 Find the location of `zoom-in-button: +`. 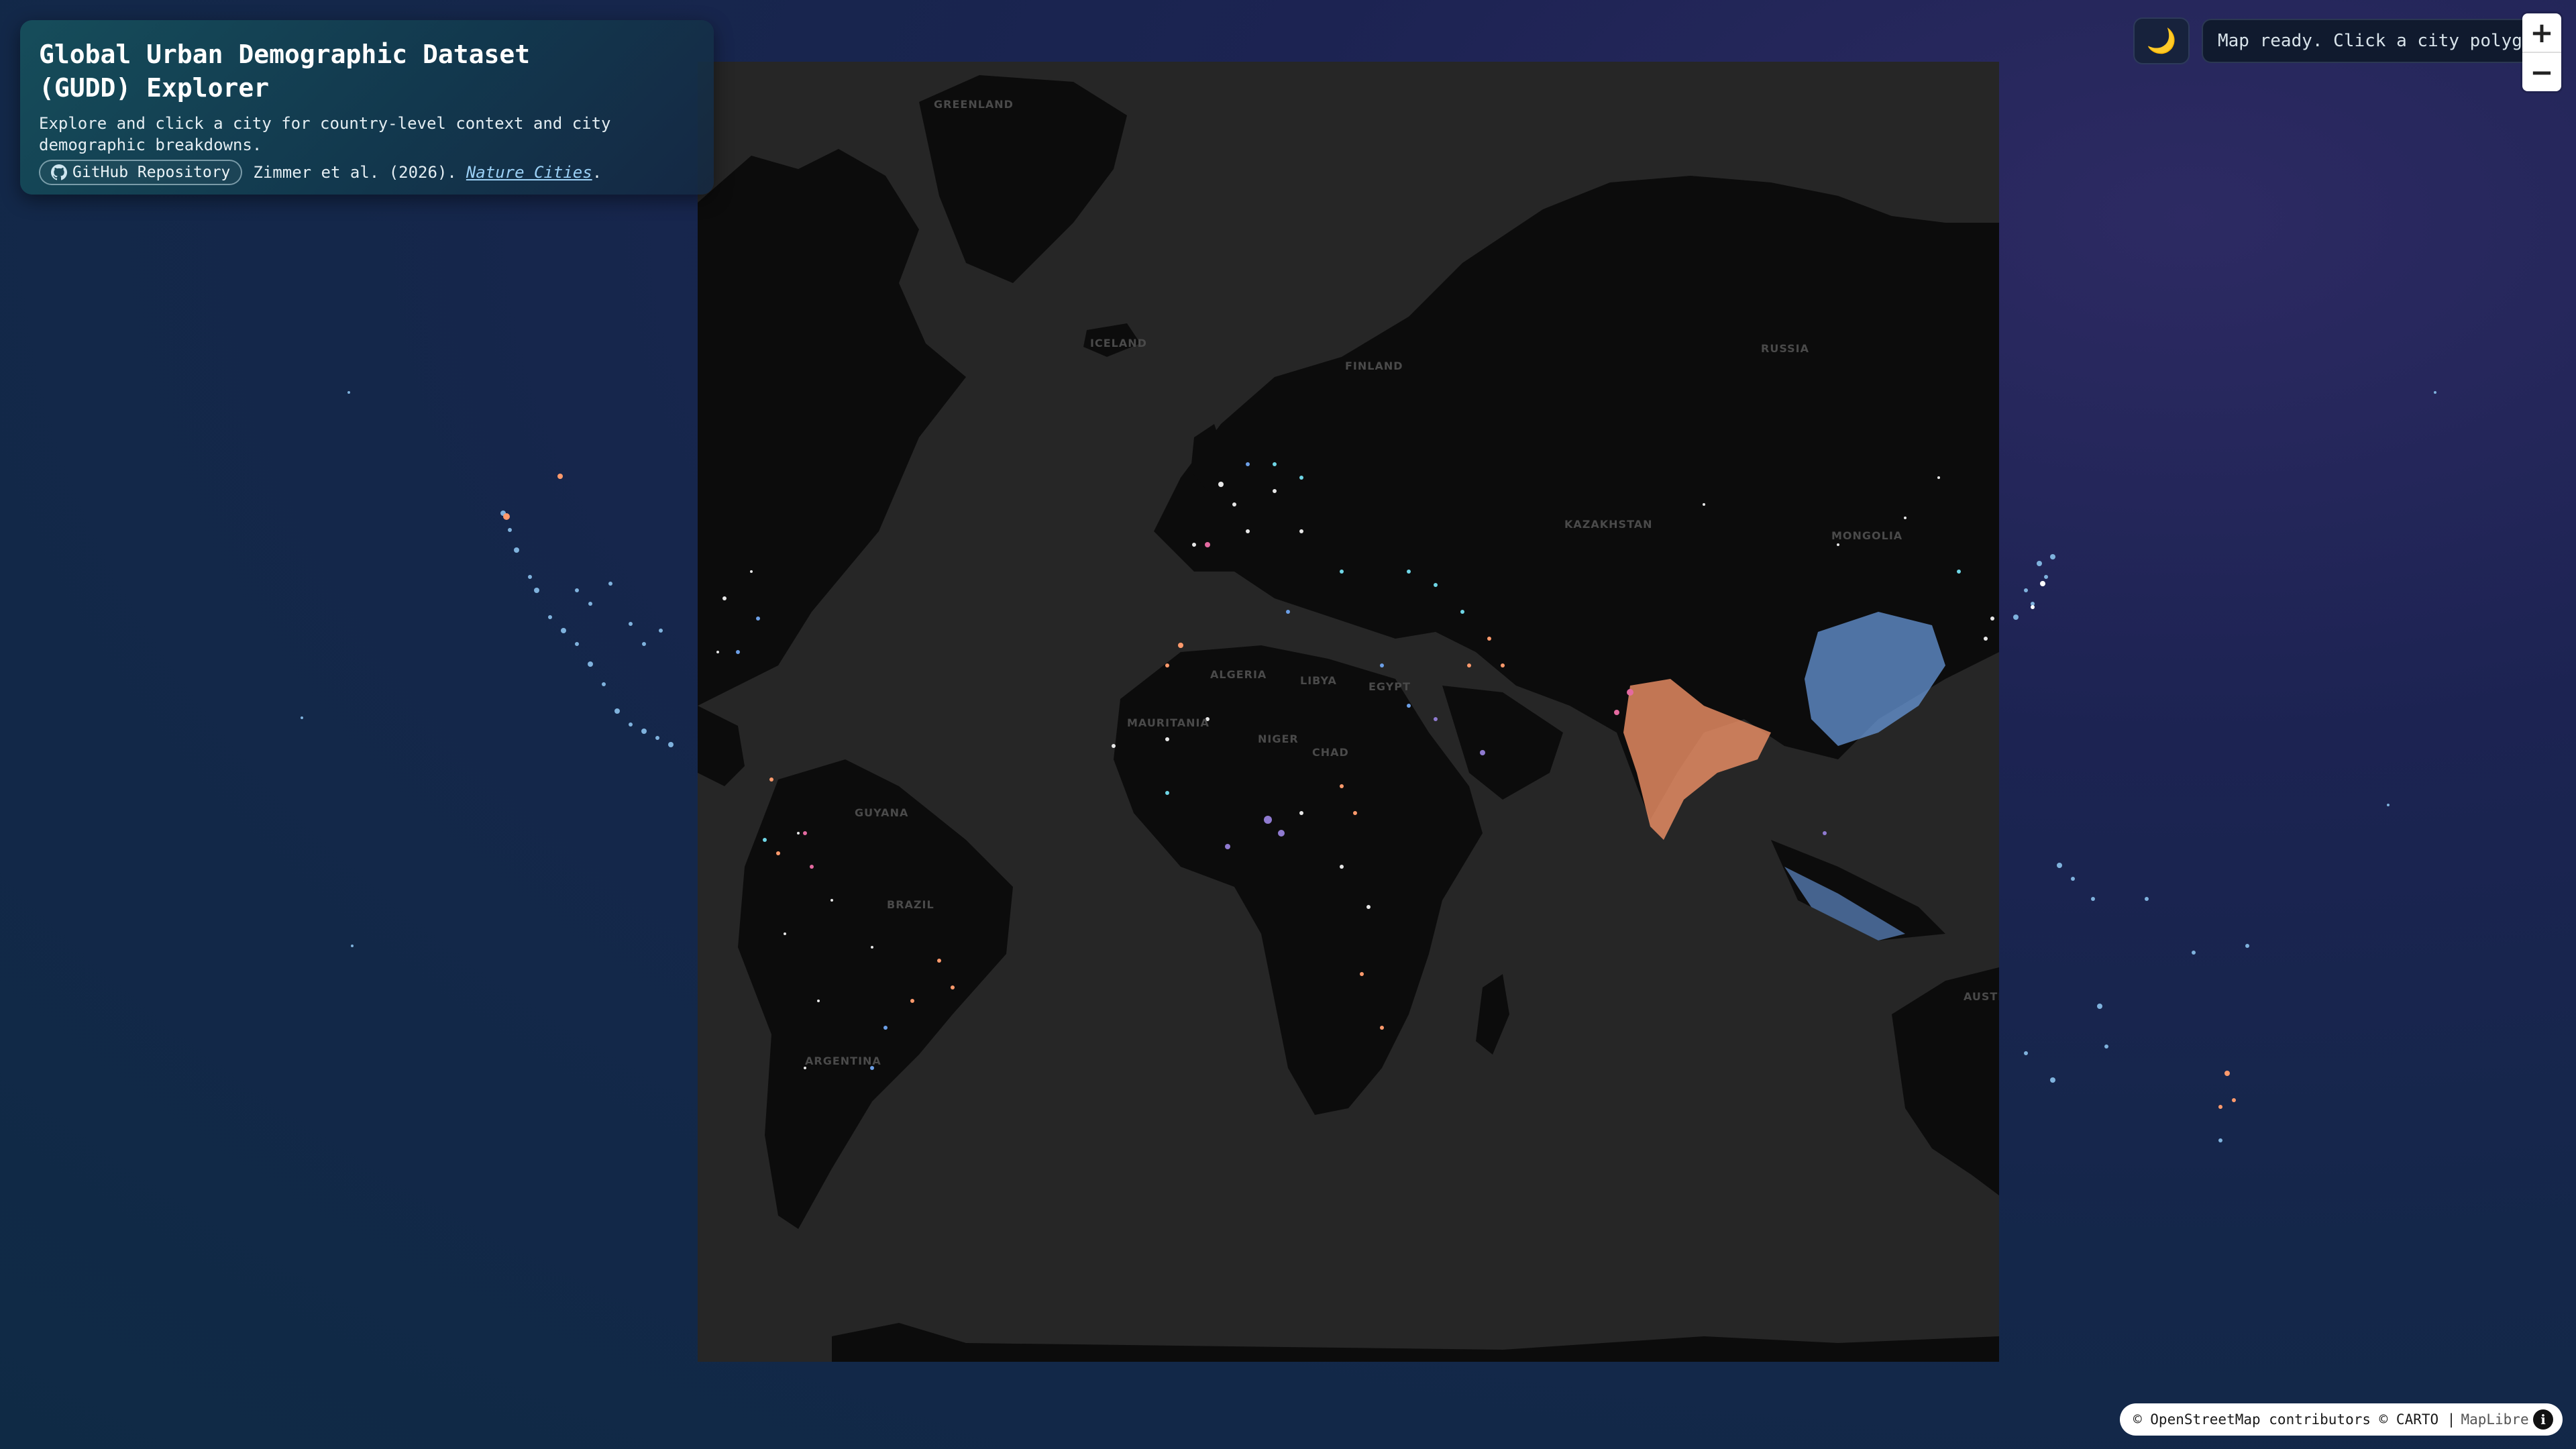

zoom-in-button: + is located at coordinates (2541, 32).